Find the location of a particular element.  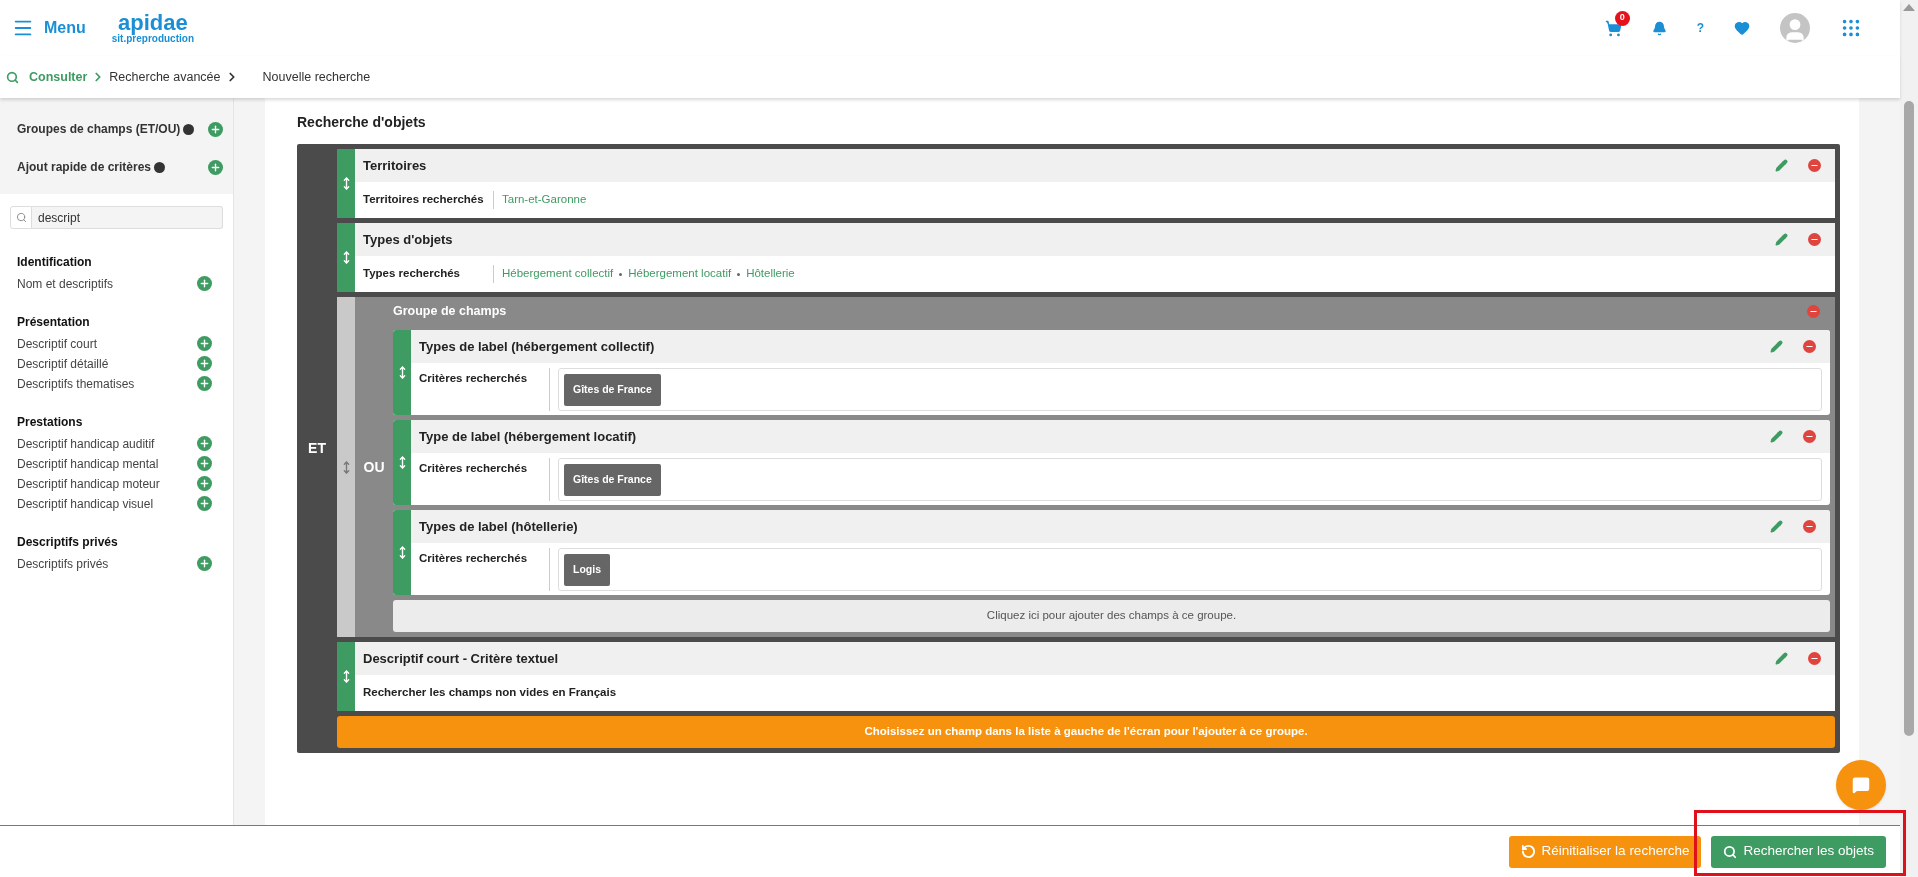

field-item: Descriptif handicap moteur is located at coordinates (107, 483).